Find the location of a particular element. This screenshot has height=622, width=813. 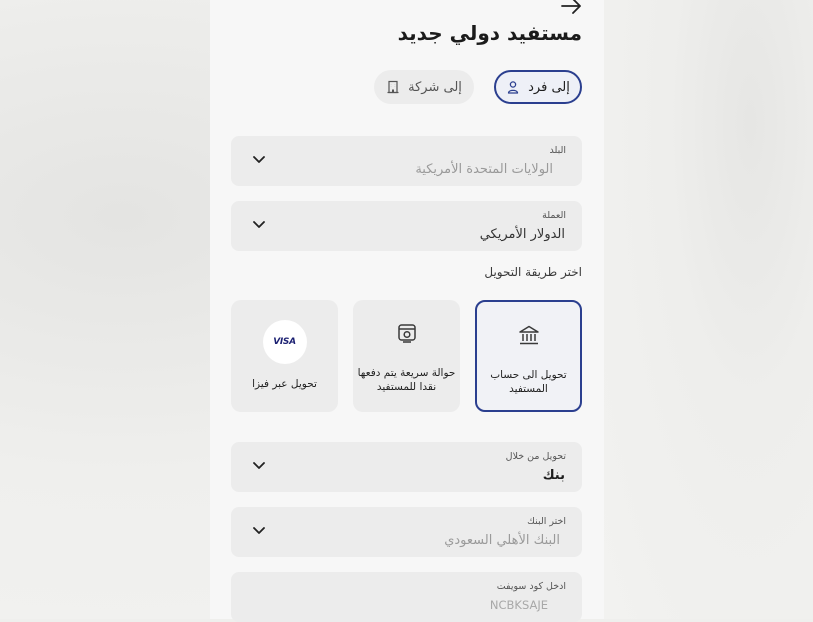

currency-label: العملة is located at coordinates (554, 215).